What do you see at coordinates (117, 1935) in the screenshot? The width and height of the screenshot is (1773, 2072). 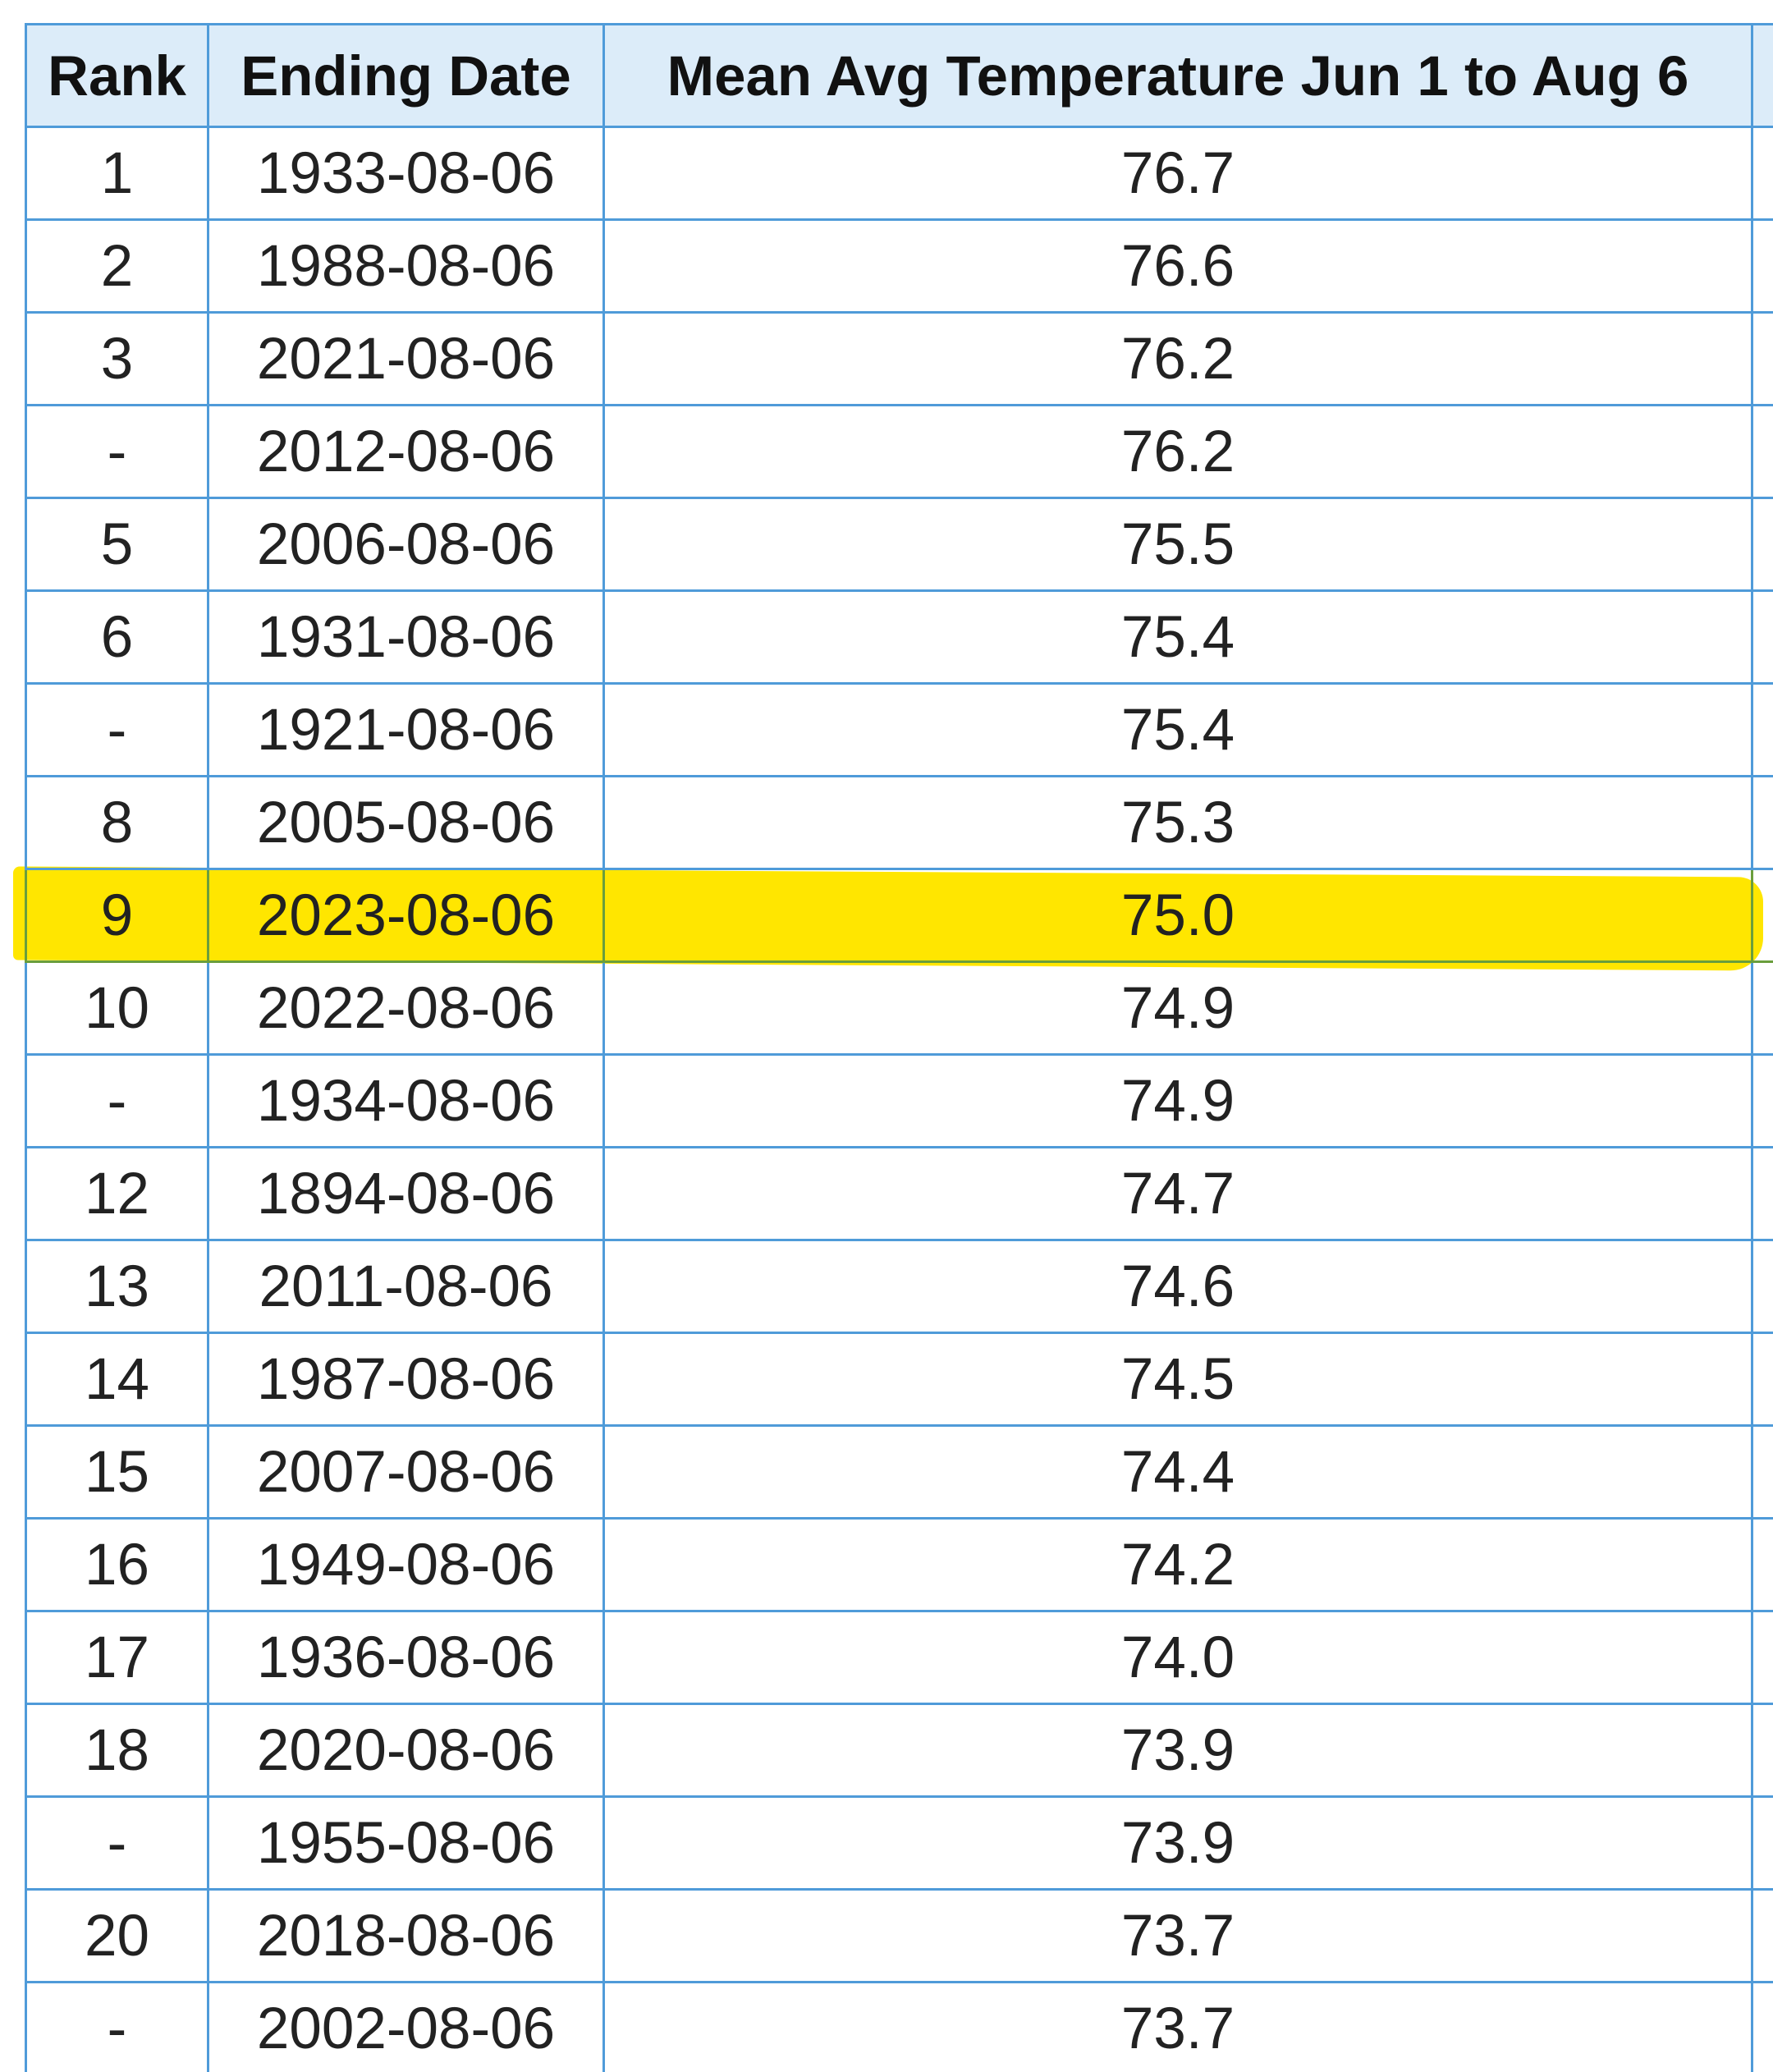 I see `rank-cell: 20` at bounding box center [117, 1935].